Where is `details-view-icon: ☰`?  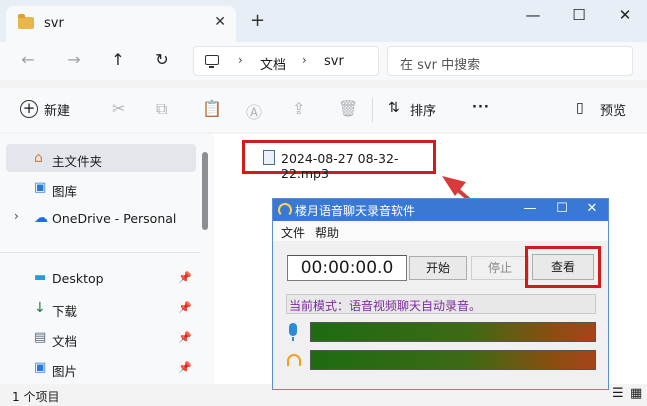 details-view-icon: ☰ is located at coordinates (618, 393).